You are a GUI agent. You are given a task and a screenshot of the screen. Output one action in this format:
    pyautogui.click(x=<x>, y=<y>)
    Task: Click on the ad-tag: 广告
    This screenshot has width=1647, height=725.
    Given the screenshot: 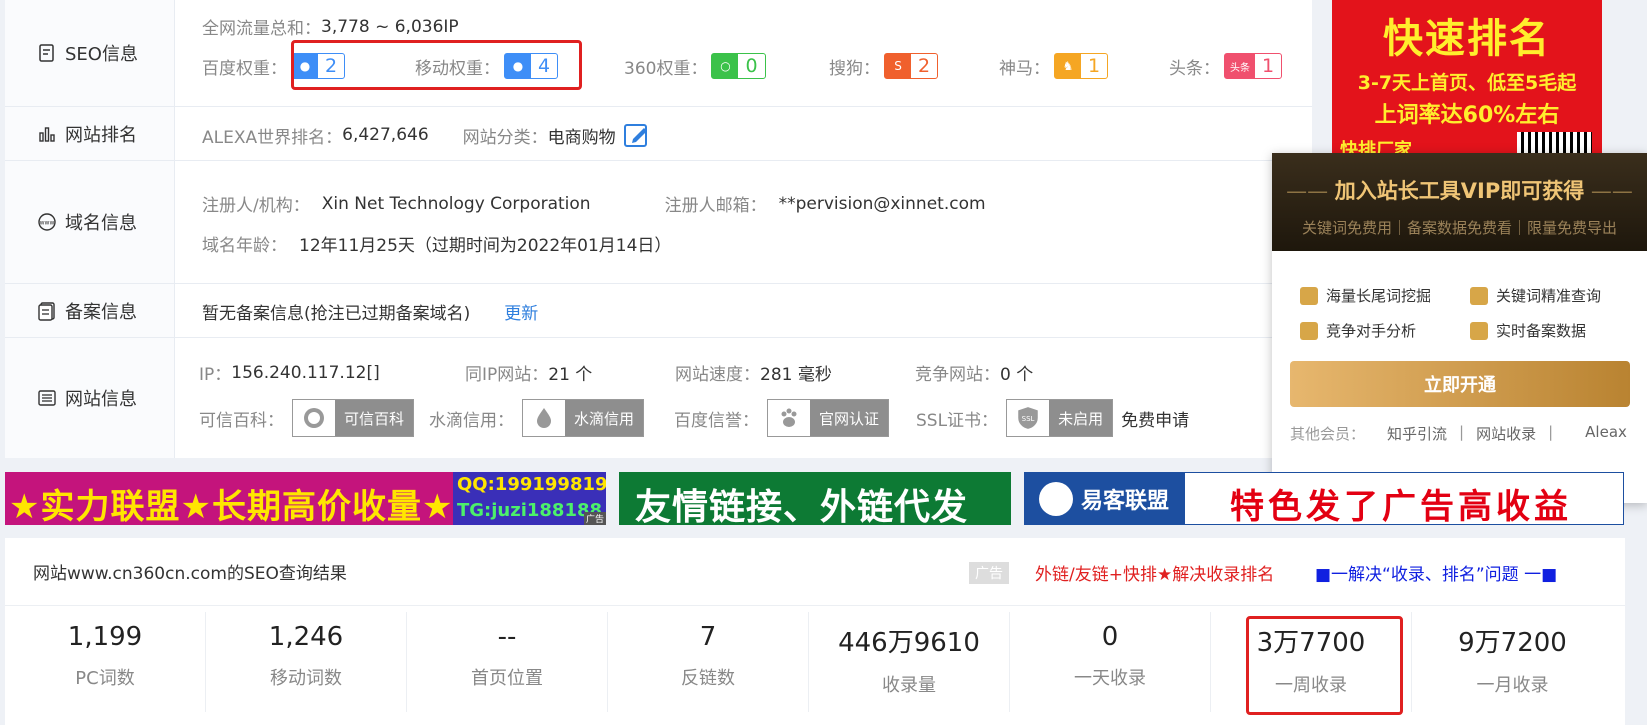 What is the action you would take?
    pyautogui.click(x=989, y=573)
    